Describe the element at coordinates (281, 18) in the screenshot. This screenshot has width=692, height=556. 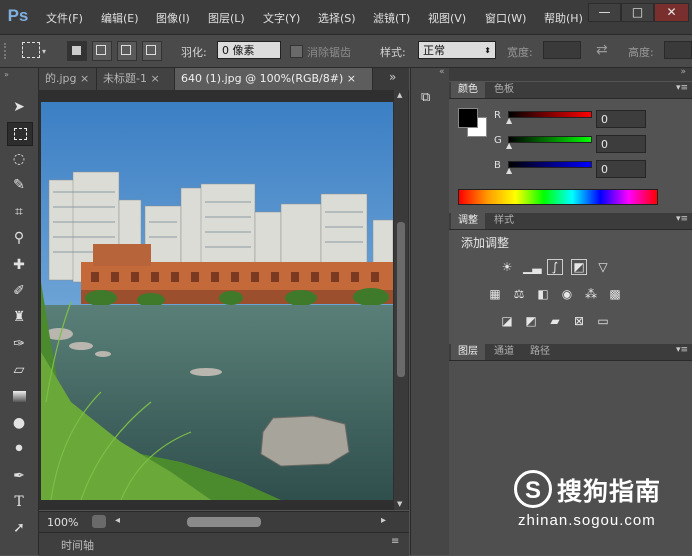
I see `menu-type: 文字(Y)` at that location.